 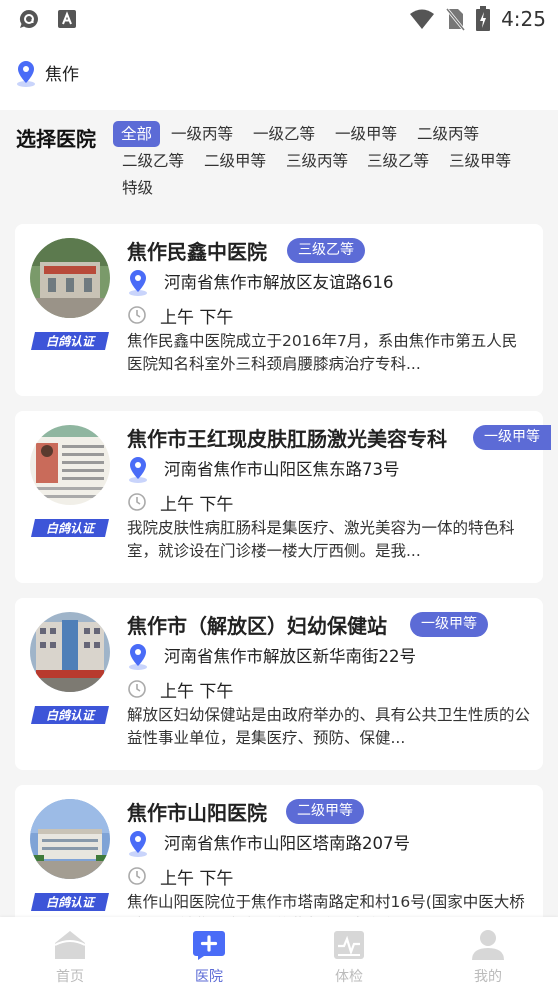 What do you see at coordinates (209, 945) in the screenshot?
I see `hospital-icon` at bounding box center [209, 945].